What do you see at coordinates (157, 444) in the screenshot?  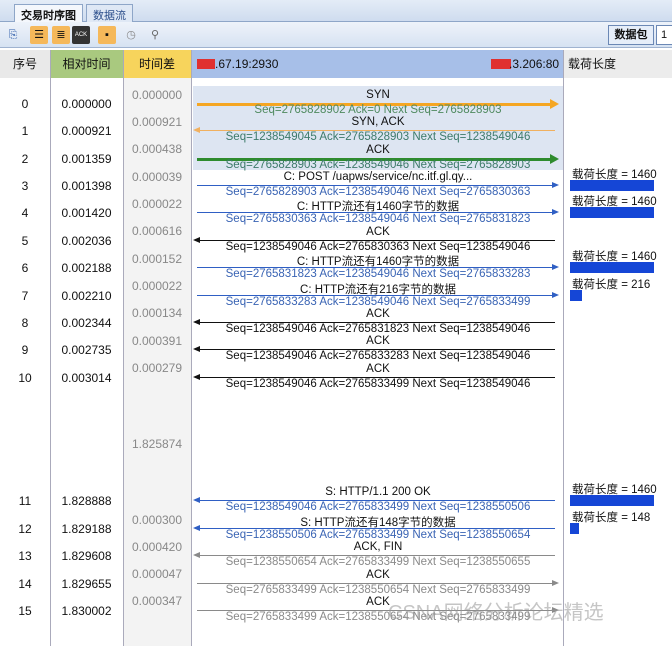 I see `time-delta: 1.825874` at bounding box center [157, 444].